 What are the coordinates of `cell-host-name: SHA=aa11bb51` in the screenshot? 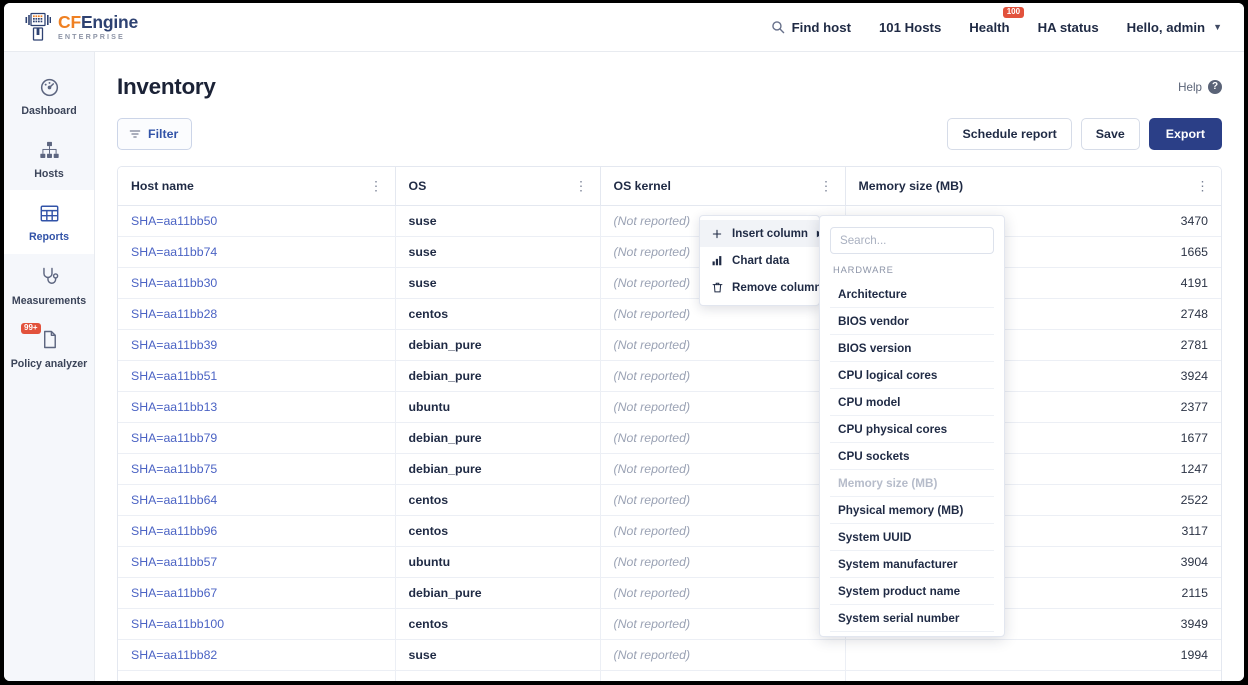 It's located at (256, 376).